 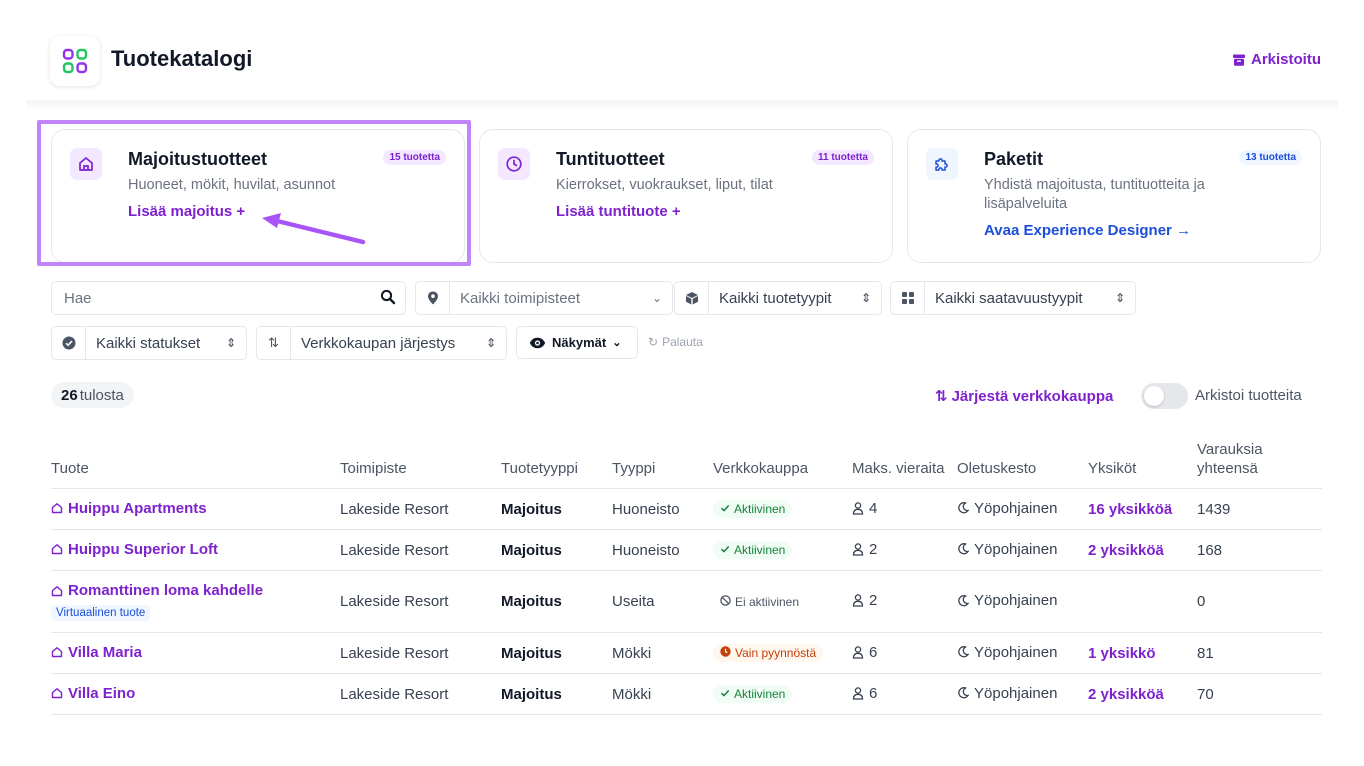 I want to click on product-name: Villa Eino, so click(x=102, y=693).